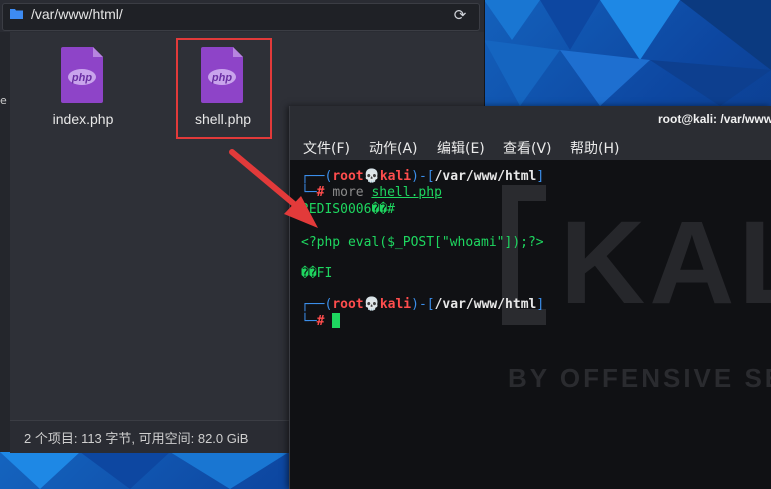  Describe the element at coordinates (348, 209) in the screenshot. I see `output-line: REDIS0006��#` at that location.